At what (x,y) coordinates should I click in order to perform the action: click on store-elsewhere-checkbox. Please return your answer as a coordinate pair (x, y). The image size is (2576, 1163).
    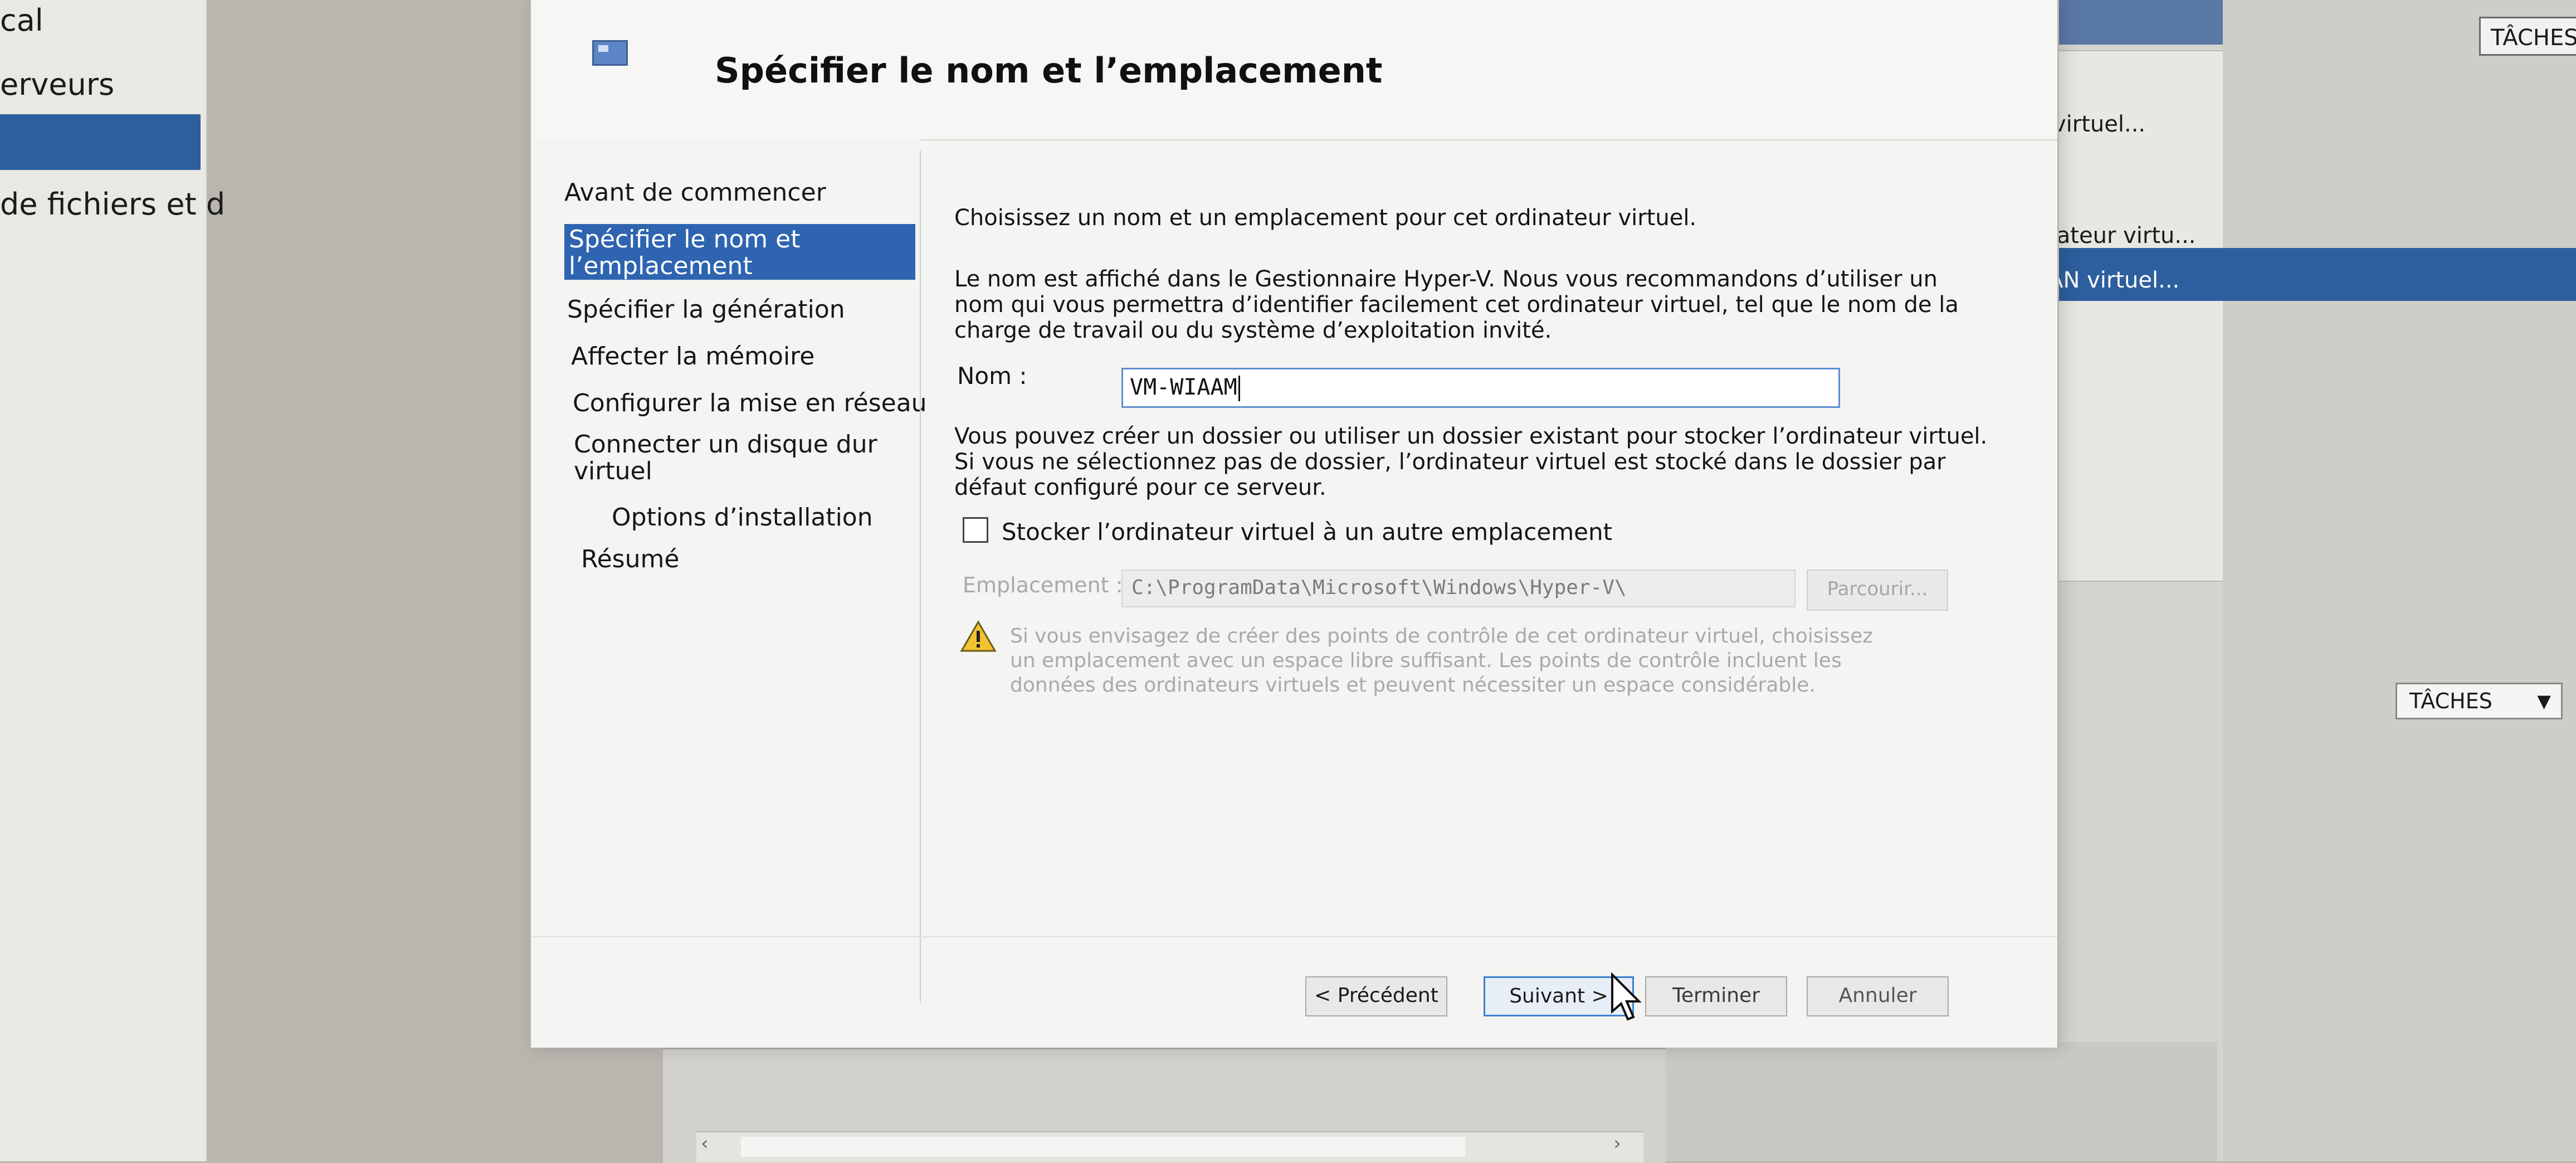
    Looking at the image, I should click on (975, 530).